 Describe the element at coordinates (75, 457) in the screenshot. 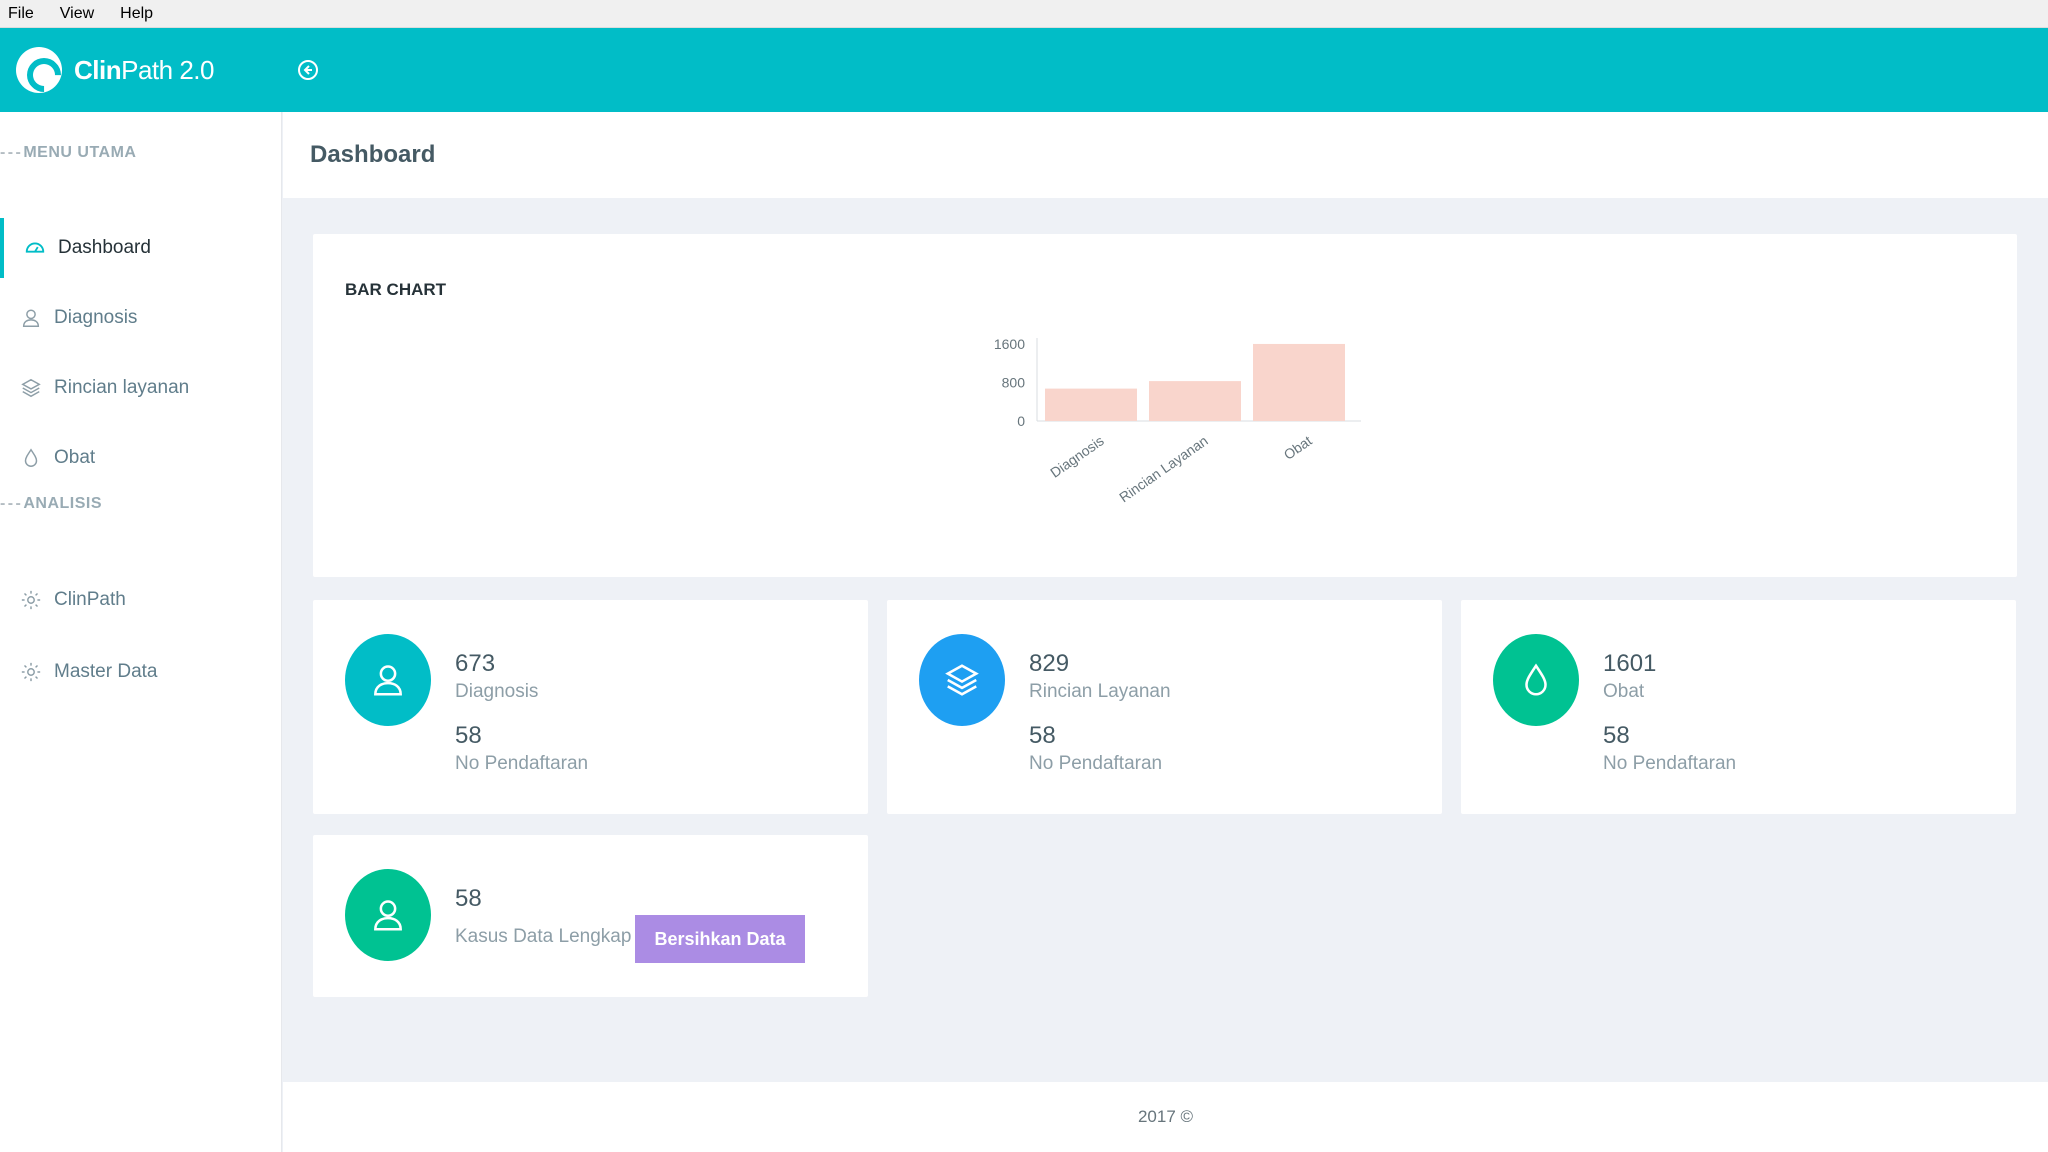

I see `sidebar-item-label: Obat` at that location.